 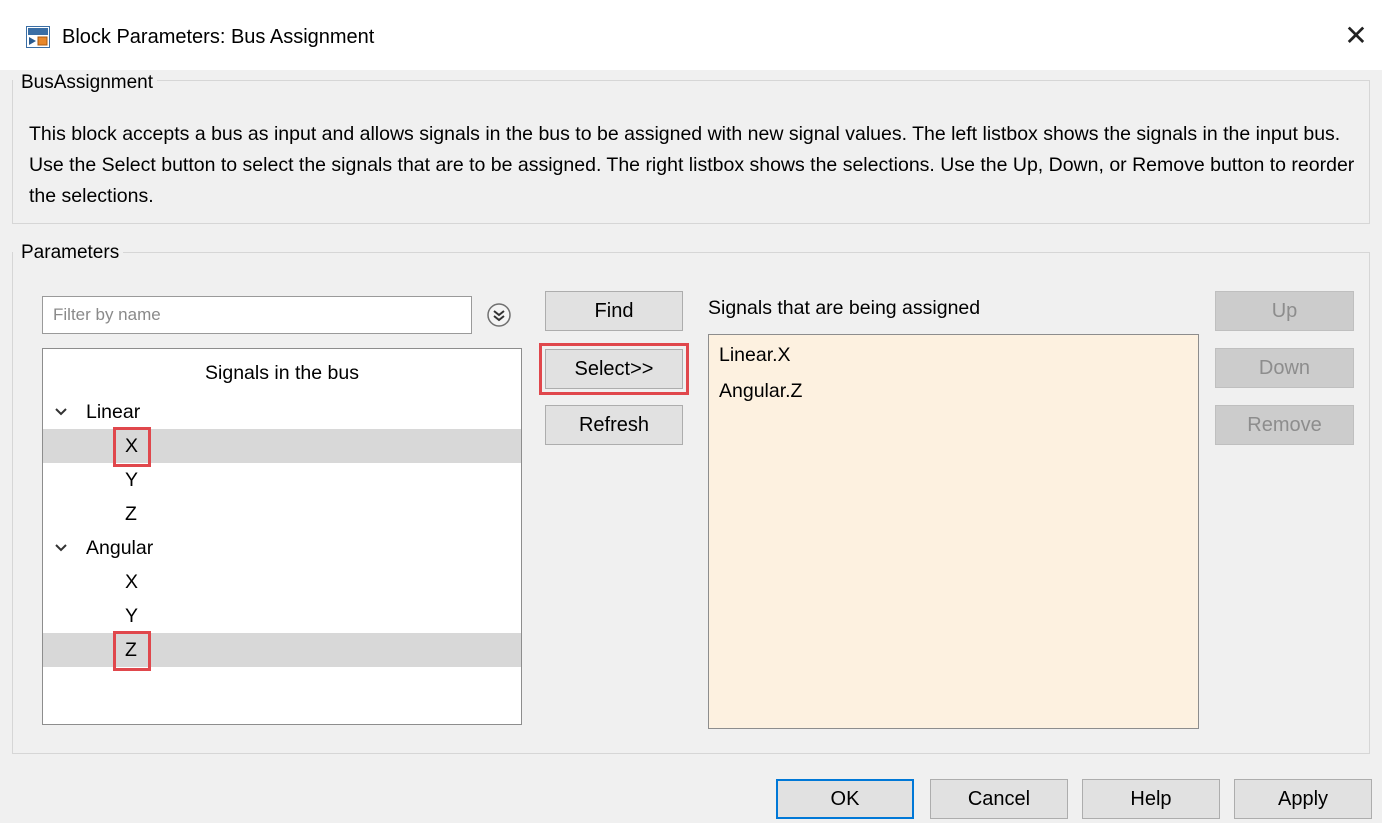 What do you see at coordinates (282, 514) in the screenshot?
I see `tree-item-linear-z: Z` at bounding box center [282, 514].